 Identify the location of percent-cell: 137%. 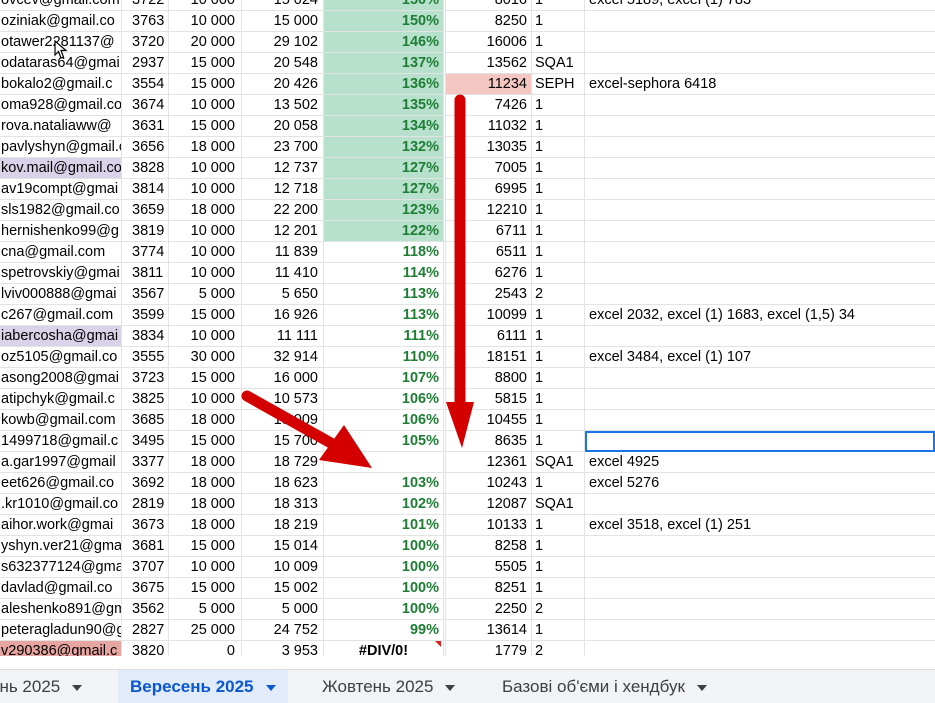
(384, 63).